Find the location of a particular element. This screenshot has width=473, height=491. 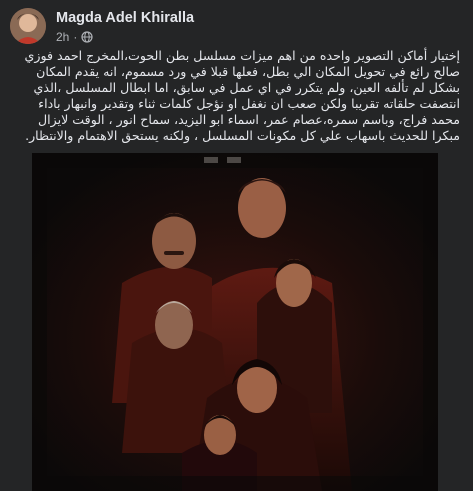

globe-icon is located at coordinates (87, 37).